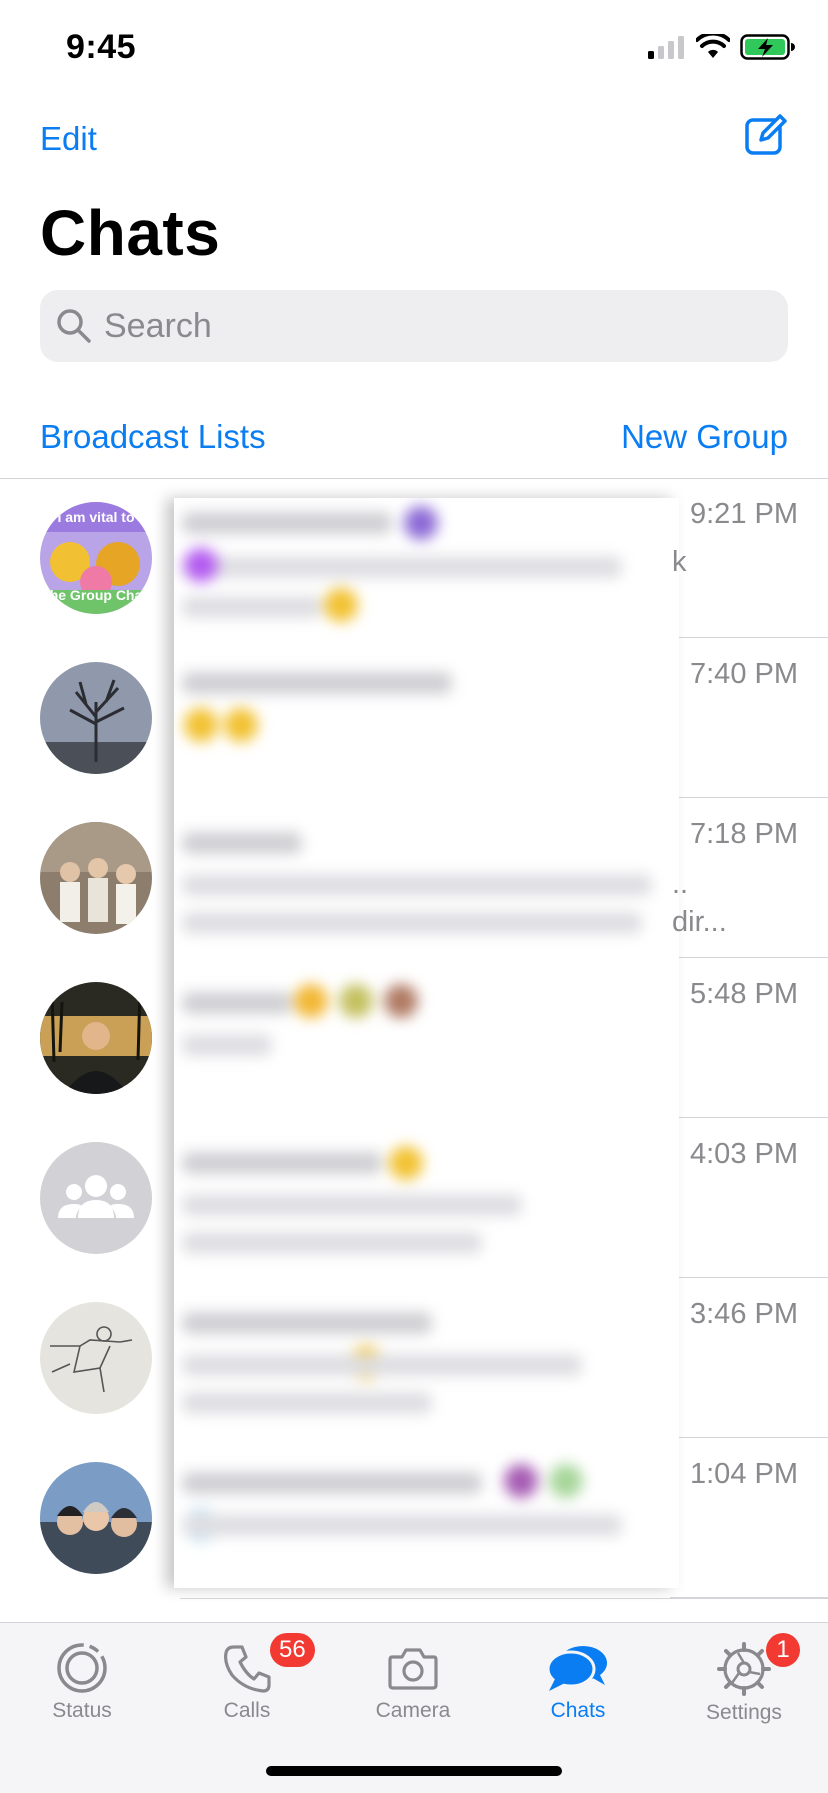 The image size is (828, 1793). I want to click on phone-icon, so click(247, 1669).